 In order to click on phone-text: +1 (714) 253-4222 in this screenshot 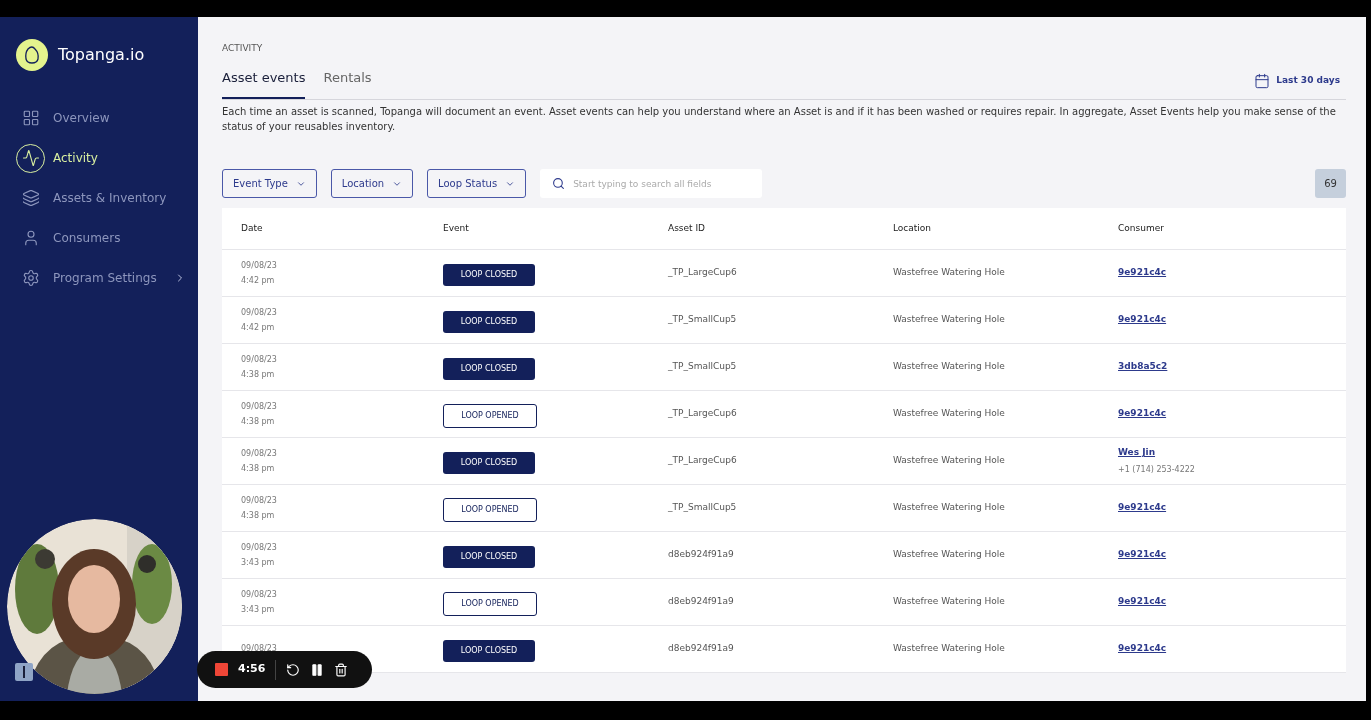, I will do `click(1157, 469)`.